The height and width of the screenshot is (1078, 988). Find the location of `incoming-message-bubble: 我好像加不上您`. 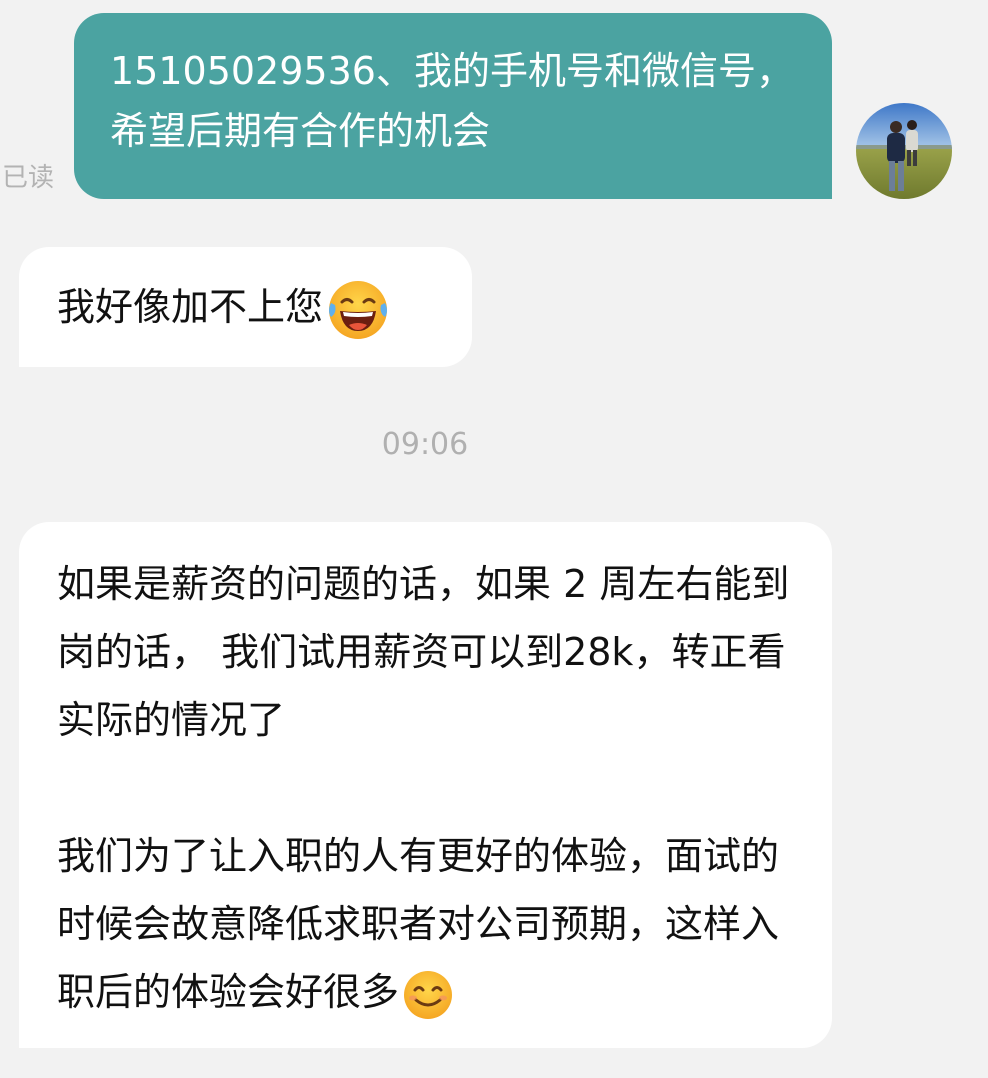

incoming-message-bubble: 我好像加不上您 is located at coordinates (245, 307).